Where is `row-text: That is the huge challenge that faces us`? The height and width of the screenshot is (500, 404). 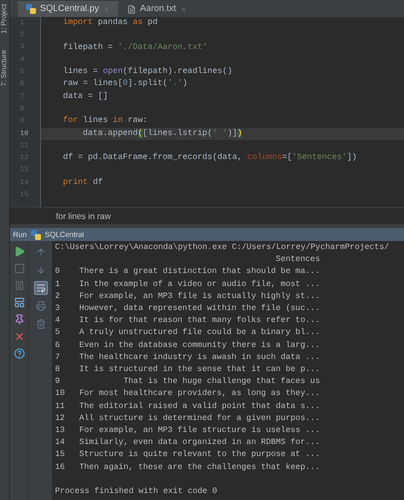 row-text: That is the huge challenge that faces us is located at coordinates (221, 381).